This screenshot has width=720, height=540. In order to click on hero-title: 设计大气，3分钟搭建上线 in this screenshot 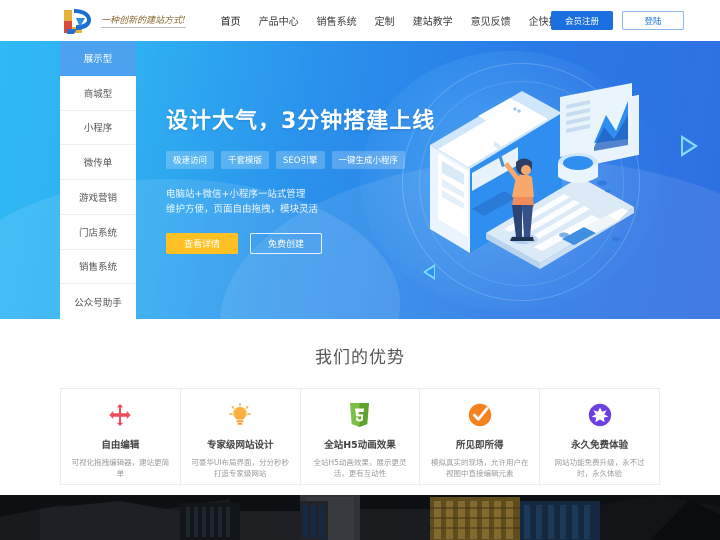, I will do `click(301, 121)`.